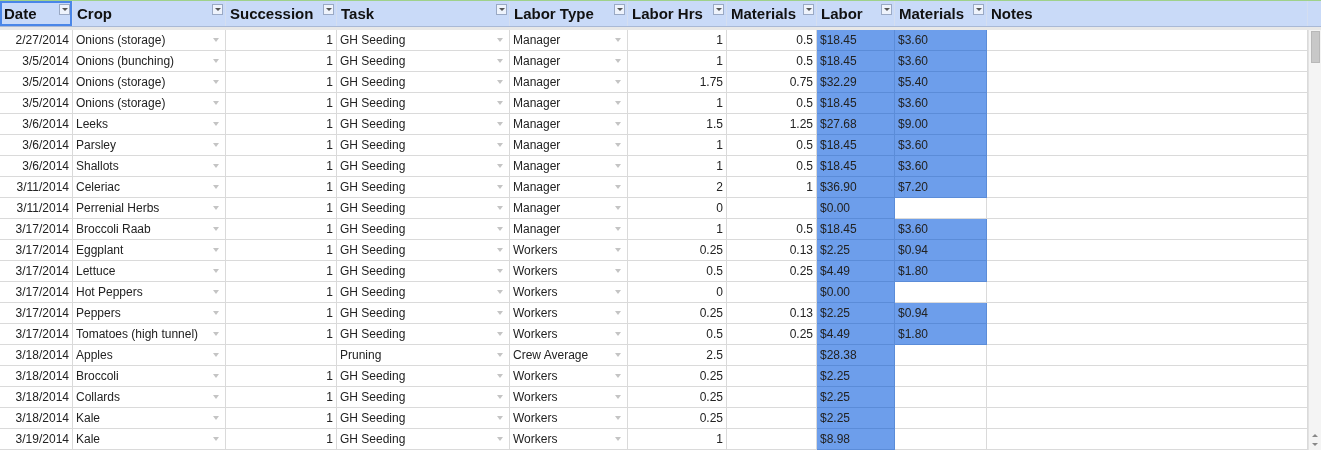  Describe the element at coordinates (677, 82) in the screenshot. I see `table-cell: 1.75` at that location.